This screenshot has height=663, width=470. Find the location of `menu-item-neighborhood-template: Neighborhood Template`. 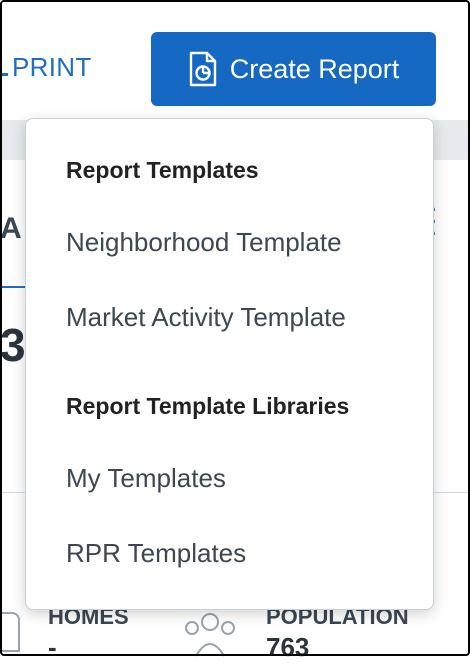

menu-item-neighborhood-template: Neighborhood Template is located at coordinates (204, 242).